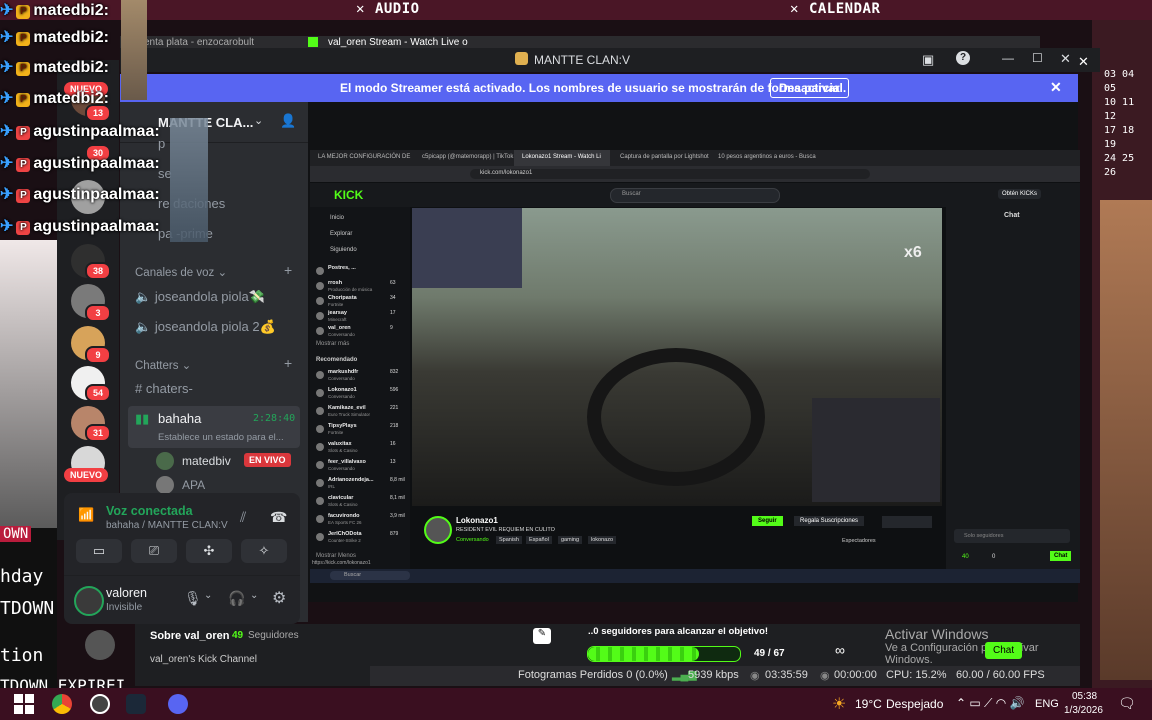  What do you see at coordinates (1127, 703) in the screenshot?
I see `notification-icon: 🗨` at bounding box center [1127, 703].